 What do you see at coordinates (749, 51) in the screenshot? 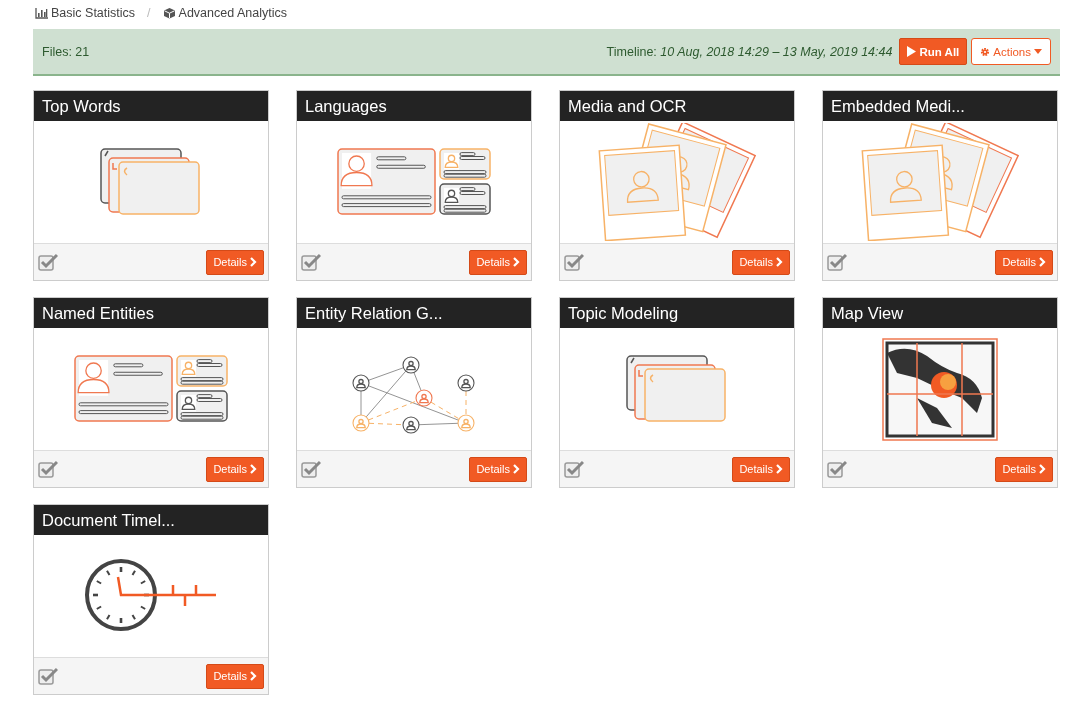
I see `timeline-range: Timeline: 10 Aug, 2018 14:29 – 13 May, 2019 14:44` at bounding box center [749, 51].